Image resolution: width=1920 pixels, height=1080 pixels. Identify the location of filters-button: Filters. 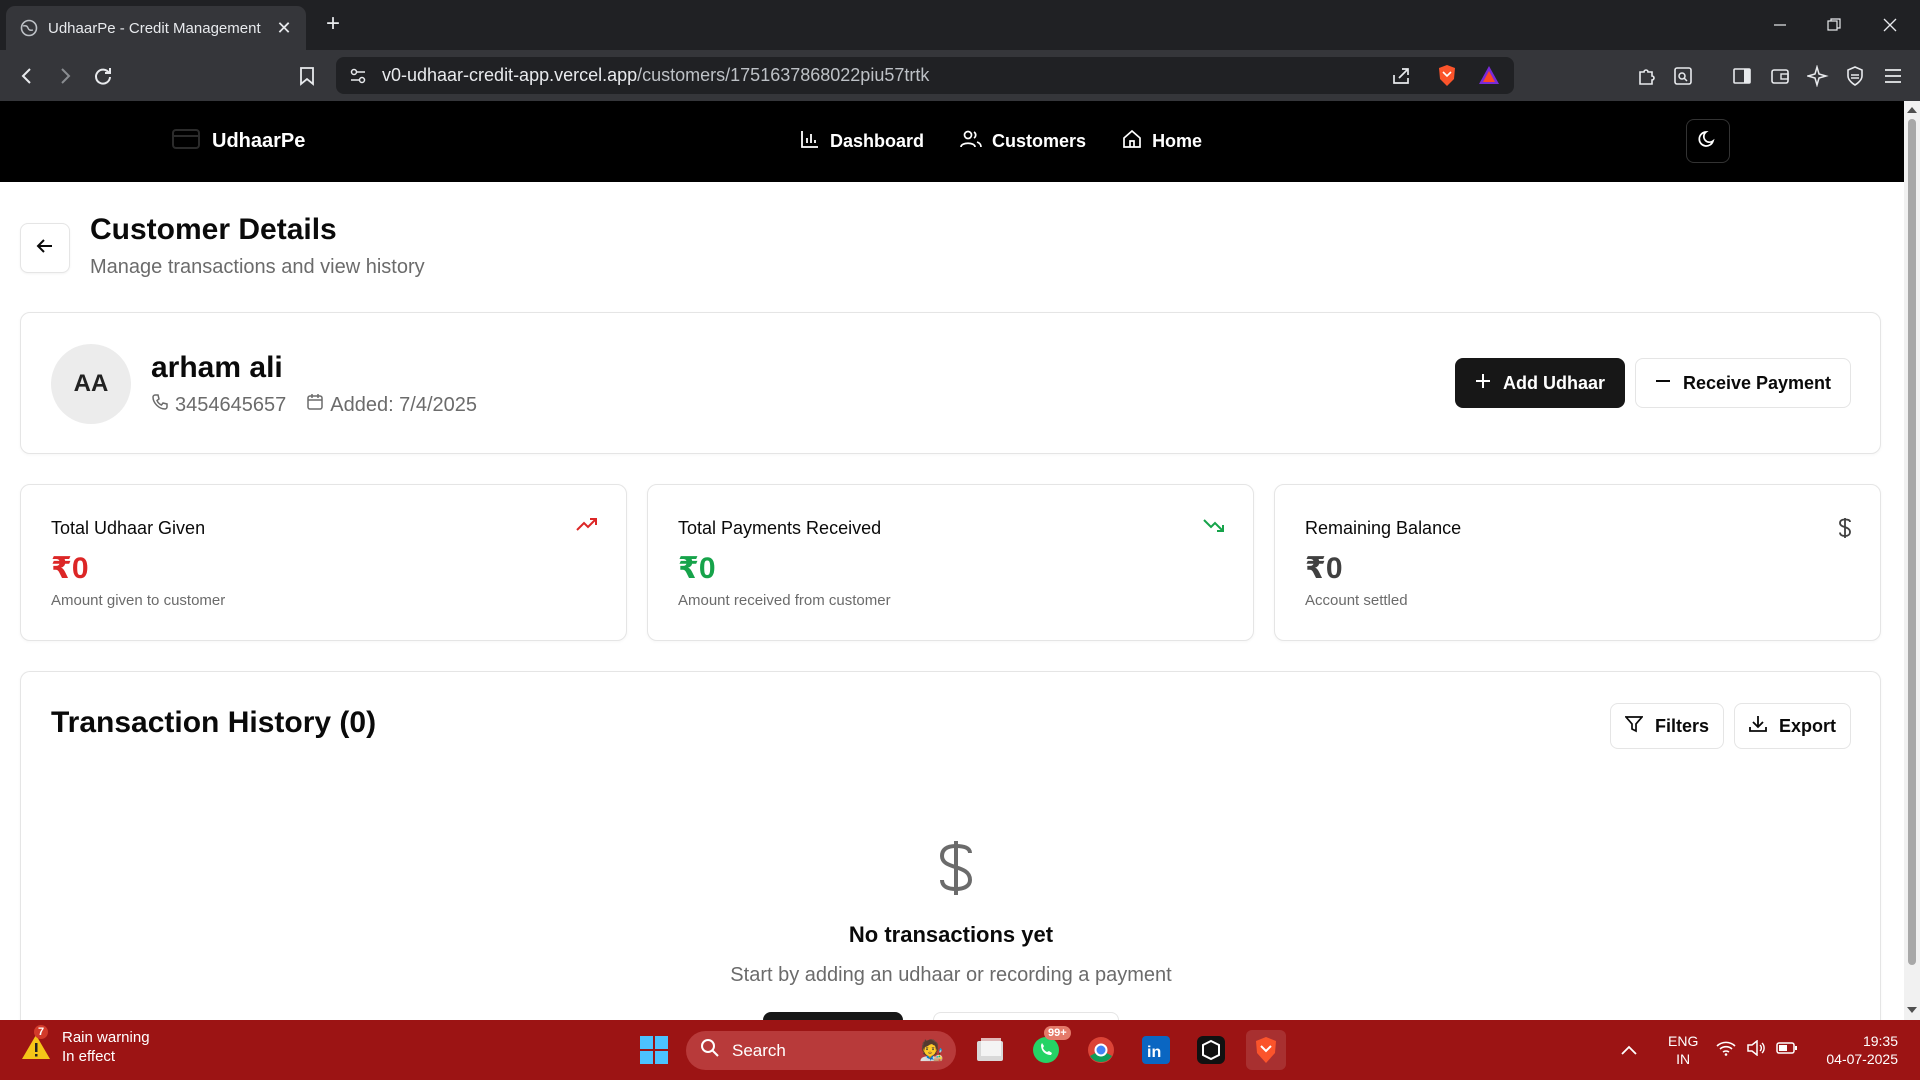
(1667, 726).